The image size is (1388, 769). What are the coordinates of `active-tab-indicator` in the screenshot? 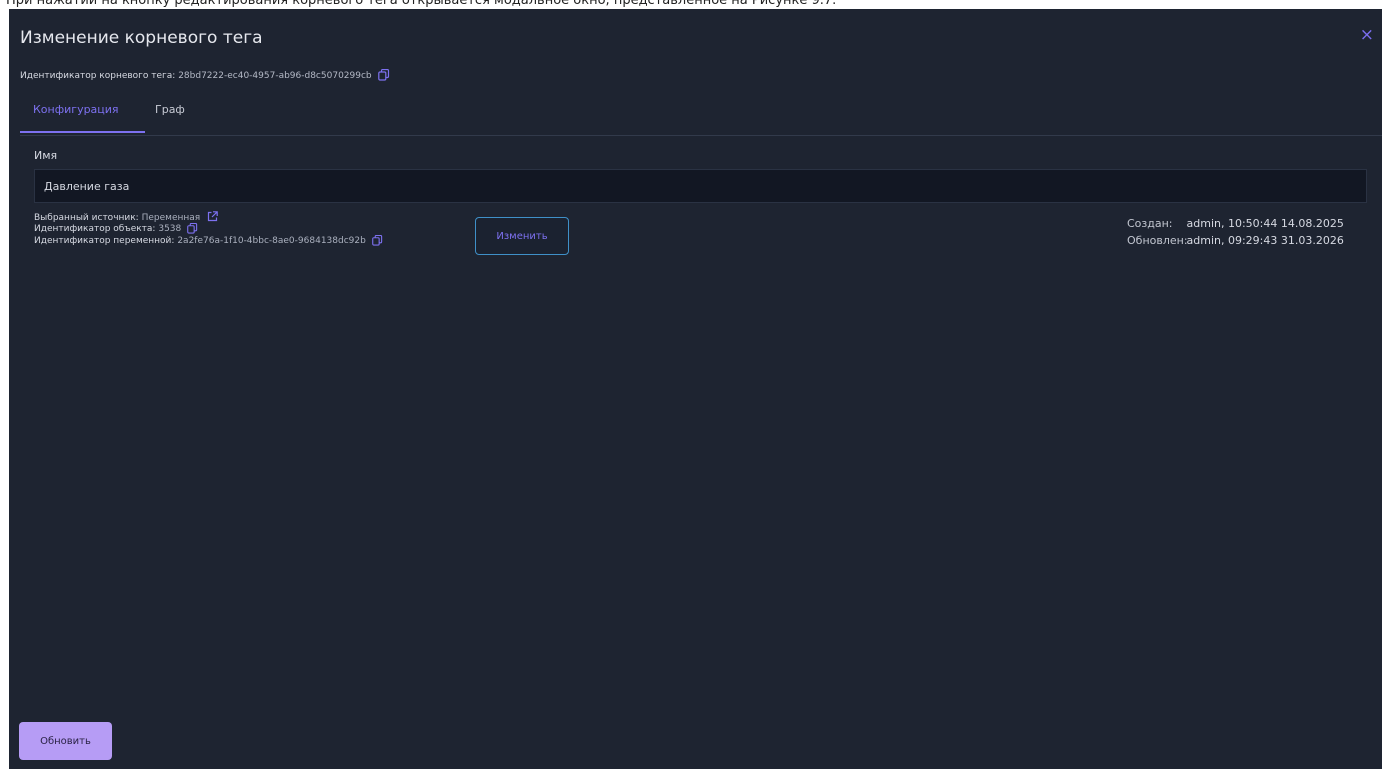 It's located at (82, 132).